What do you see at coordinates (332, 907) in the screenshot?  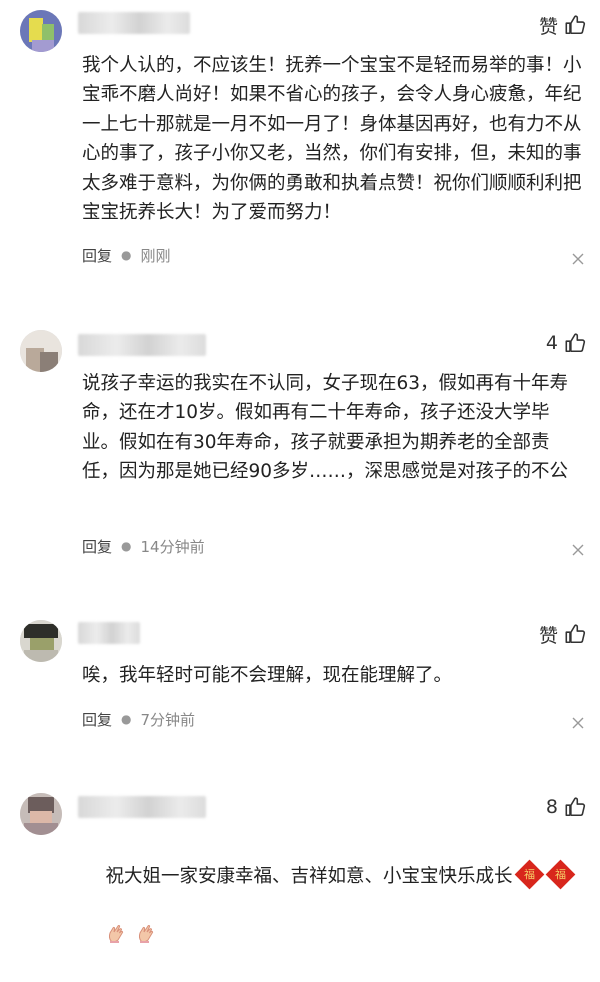 I see `comment-text: 祝大姐一家安康幸福、吉祥如意、小宝宝快乐成长福福` at bounding box center [332, 907].